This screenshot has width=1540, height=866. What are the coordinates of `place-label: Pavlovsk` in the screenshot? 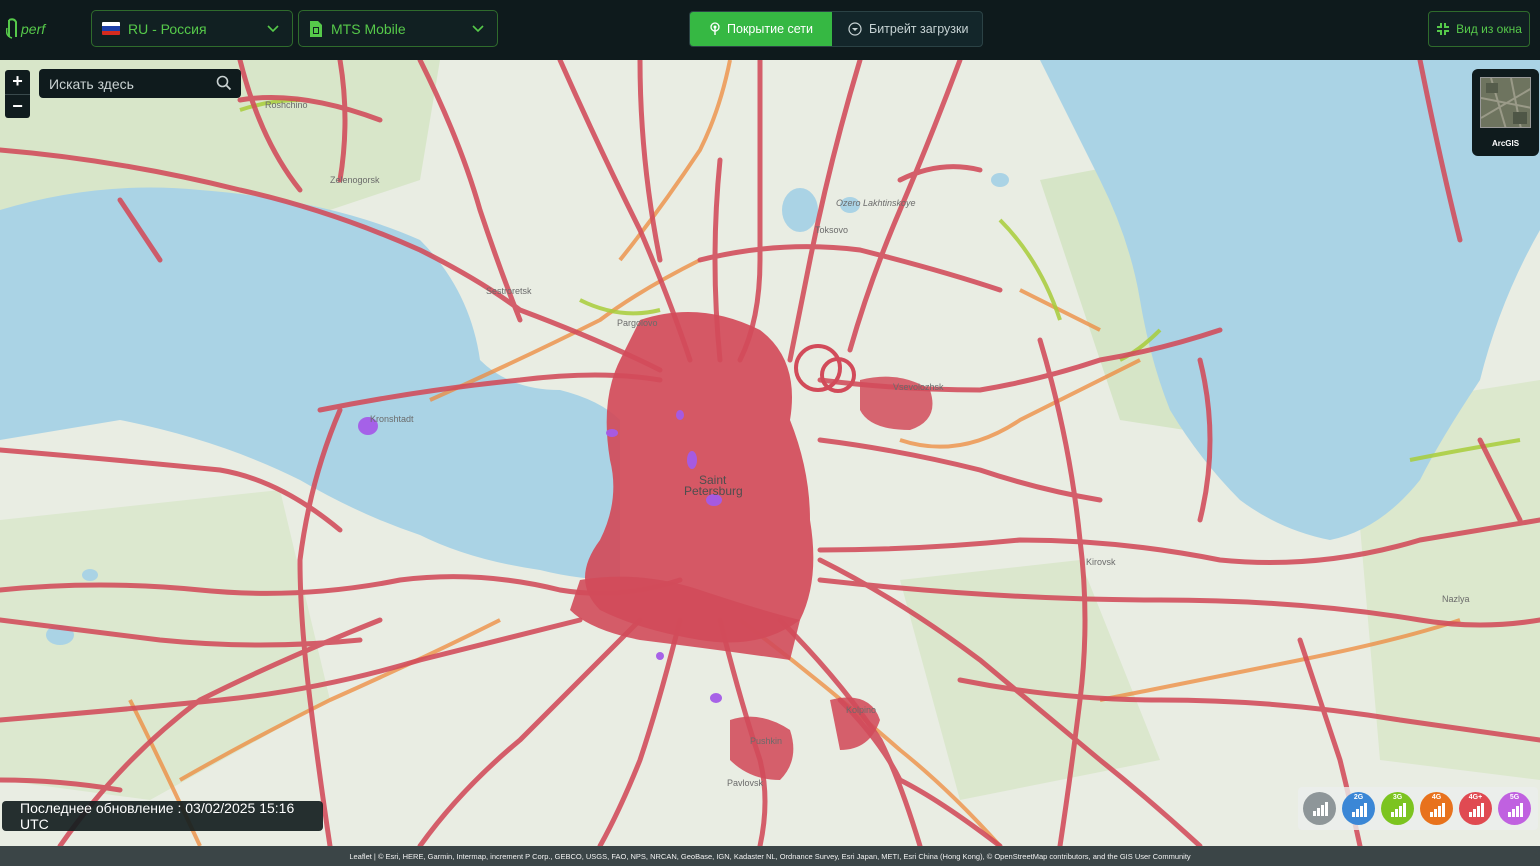 It's located at (745, 783).